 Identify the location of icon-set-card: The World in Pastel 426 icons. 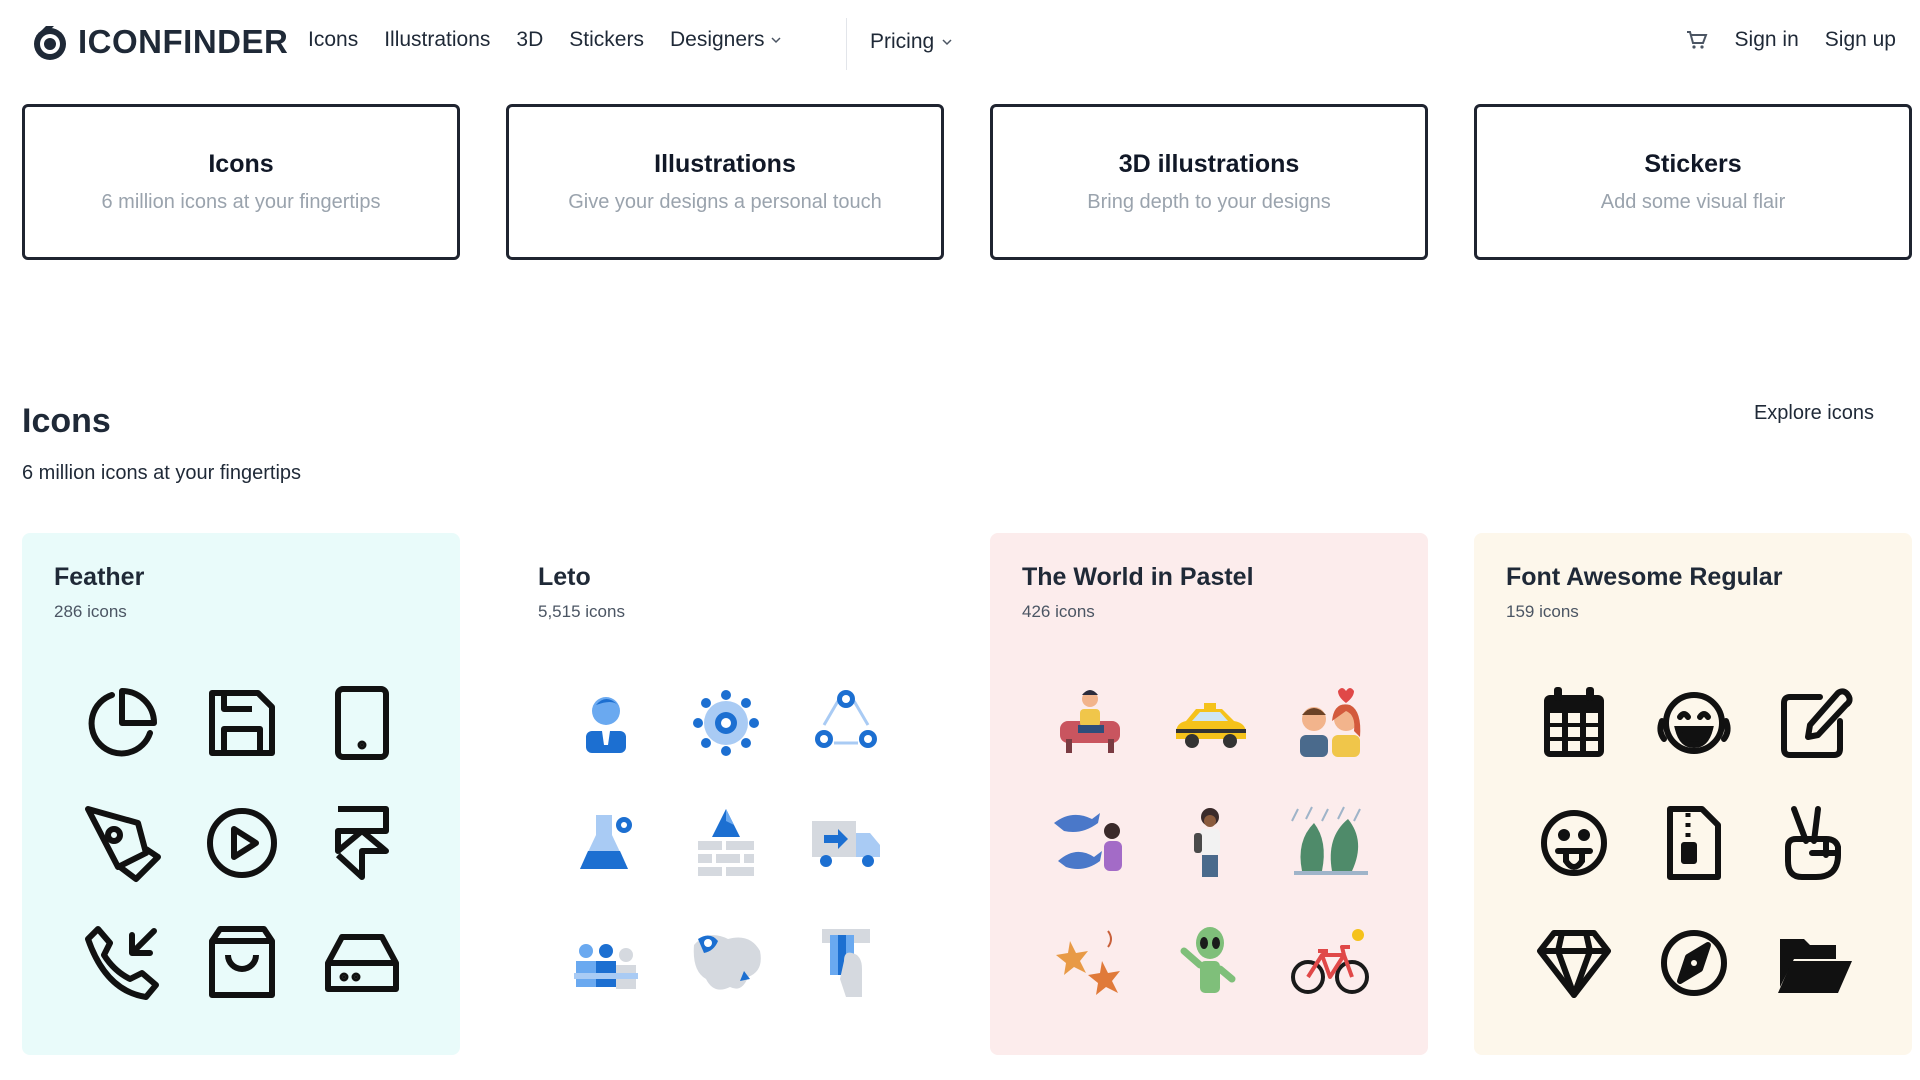
(1209, 794).